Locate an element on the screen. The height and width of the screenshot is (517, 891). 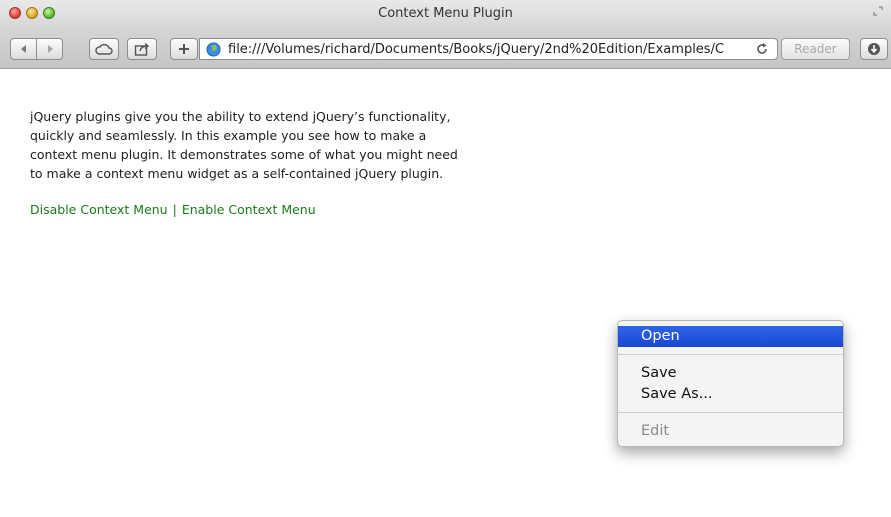
back-arrow-icon is located at coordinates (23, 49).